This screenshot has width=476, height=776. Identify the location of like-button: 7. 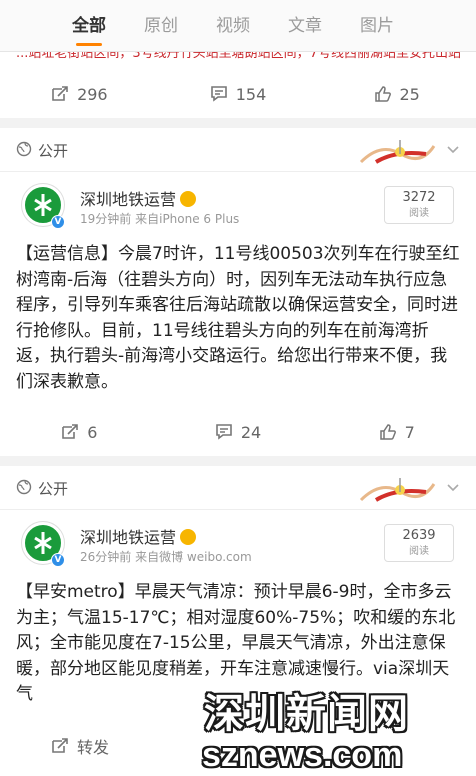
(396, 432).